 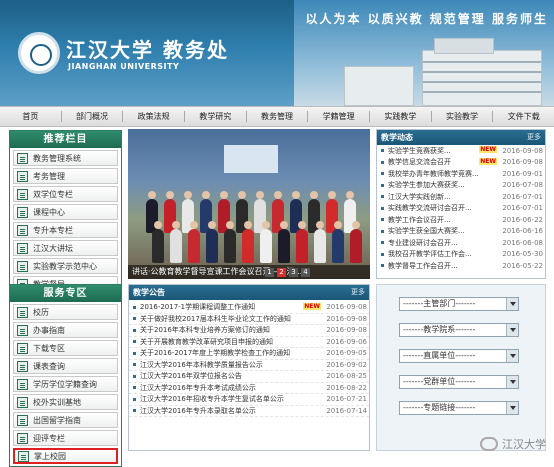 I want to click on nav-item-downloads: 文件下载, so click(x=523, y=116).